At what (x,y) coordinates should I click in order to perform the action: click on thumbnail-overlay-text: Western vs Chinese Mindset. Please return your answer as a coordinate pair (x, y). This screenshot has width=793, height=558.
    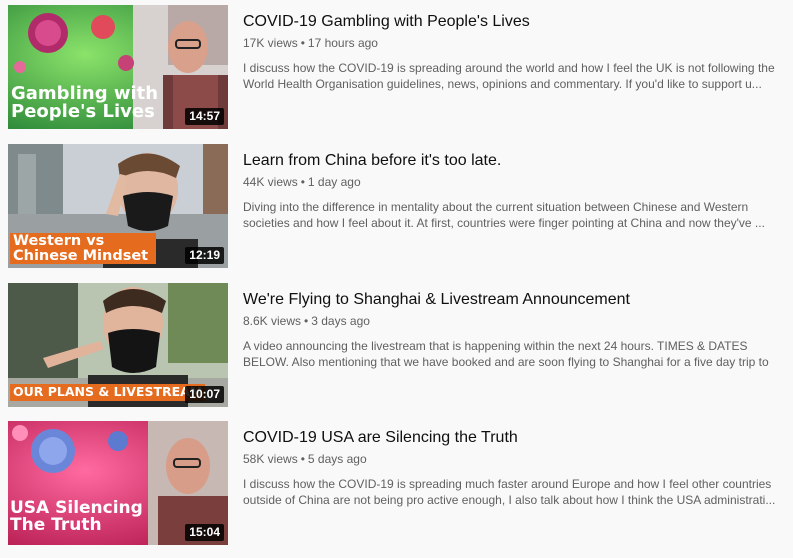
    Looking at the image, I should click on (83, 248).